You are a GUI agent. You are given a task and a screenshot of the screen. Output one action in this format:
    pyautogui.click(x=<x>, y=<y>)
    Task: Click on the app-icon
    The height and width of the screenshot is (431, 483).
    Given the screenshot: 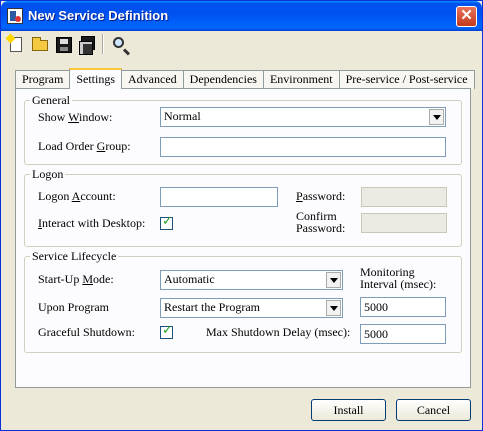 What is the action you would take?
    pyautogui.click(x=15, y=16)
    